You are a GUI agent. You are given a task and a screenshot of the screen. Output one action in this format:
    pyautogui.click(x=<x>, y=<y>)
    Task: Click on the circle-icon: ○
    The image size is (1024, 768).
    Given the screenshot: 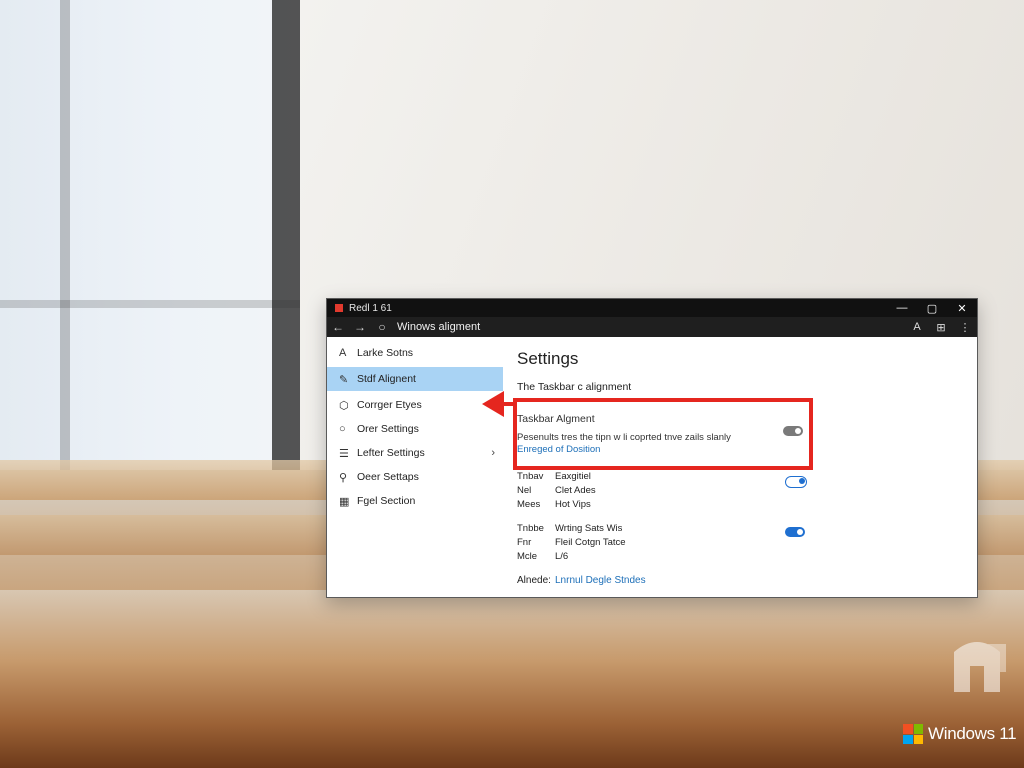 What is the action you would take?
    pyautogui.click(x=342, y=429)
    